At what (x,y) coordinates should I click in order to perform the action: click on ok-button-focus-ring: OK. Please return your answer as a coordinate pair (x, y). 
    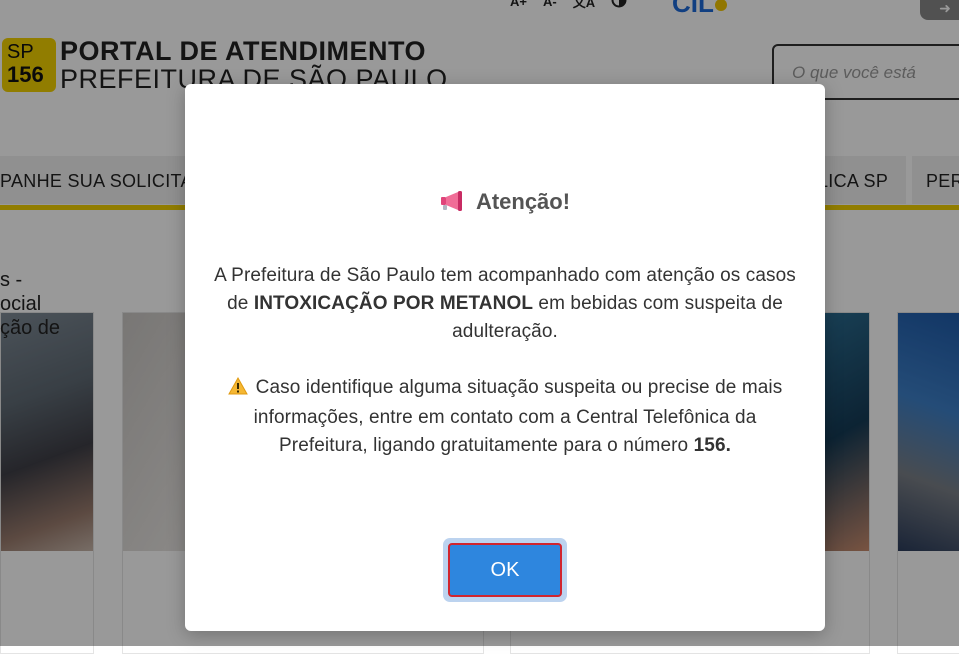
    Looking at the image, I should click on (505, 570).